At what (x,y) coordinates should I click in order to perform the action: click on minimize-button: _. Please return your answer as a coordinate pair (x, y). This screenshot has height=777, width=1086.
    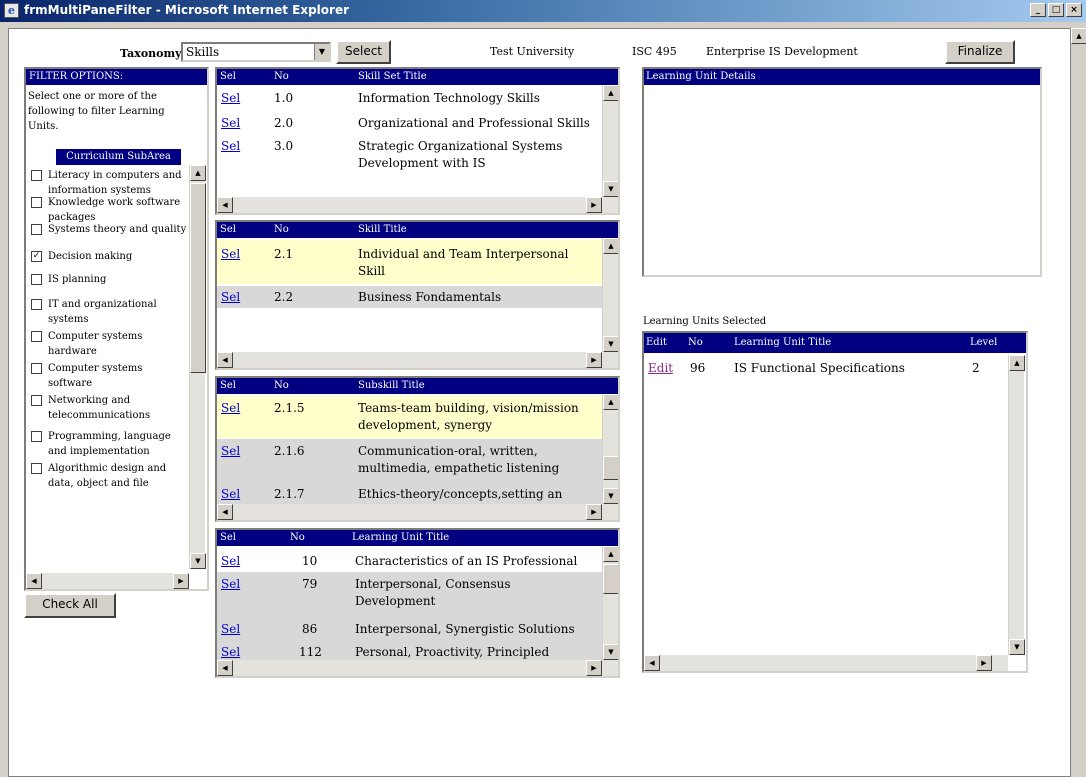
    Looking at the image, I should click on (1038, 10).